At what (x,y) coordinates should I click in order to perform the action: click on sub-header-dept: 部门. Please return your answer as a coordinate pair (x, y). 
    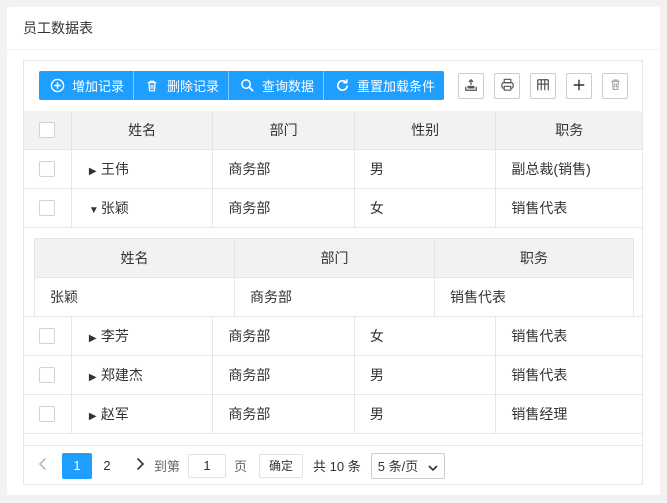
    Looking at the image, I should click on (334, 258).